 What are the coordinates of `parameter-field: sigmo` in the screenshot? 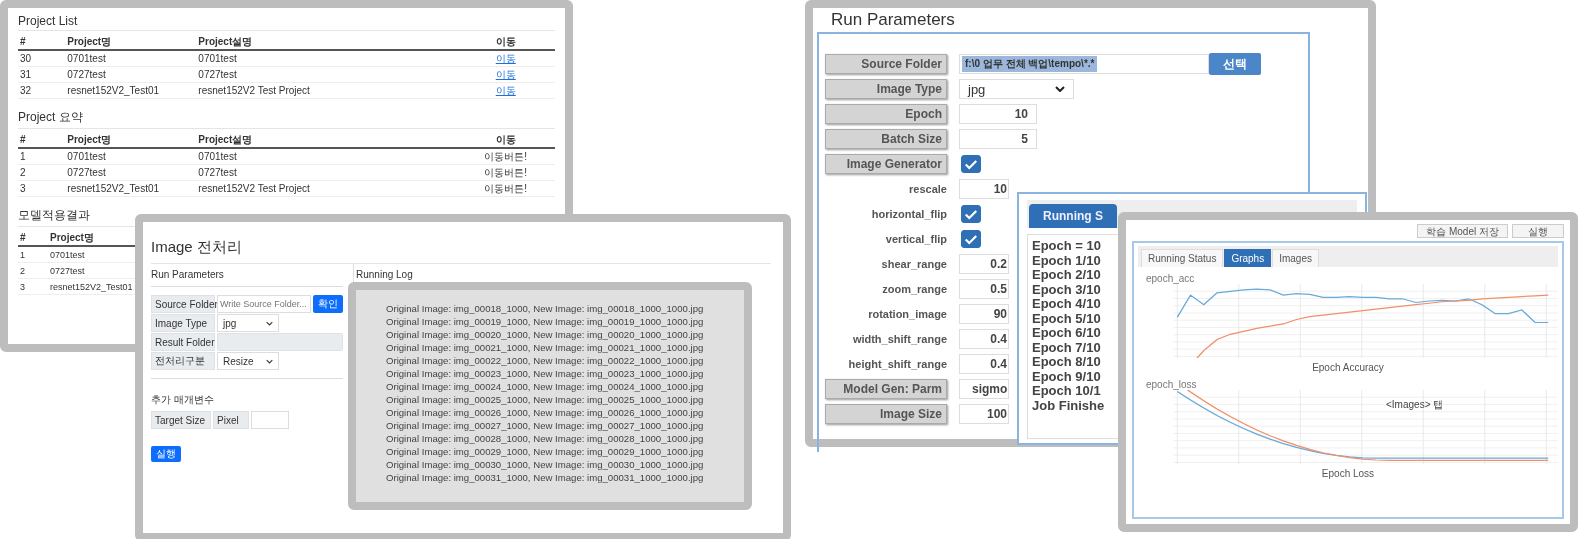 It's located at (984, 389).